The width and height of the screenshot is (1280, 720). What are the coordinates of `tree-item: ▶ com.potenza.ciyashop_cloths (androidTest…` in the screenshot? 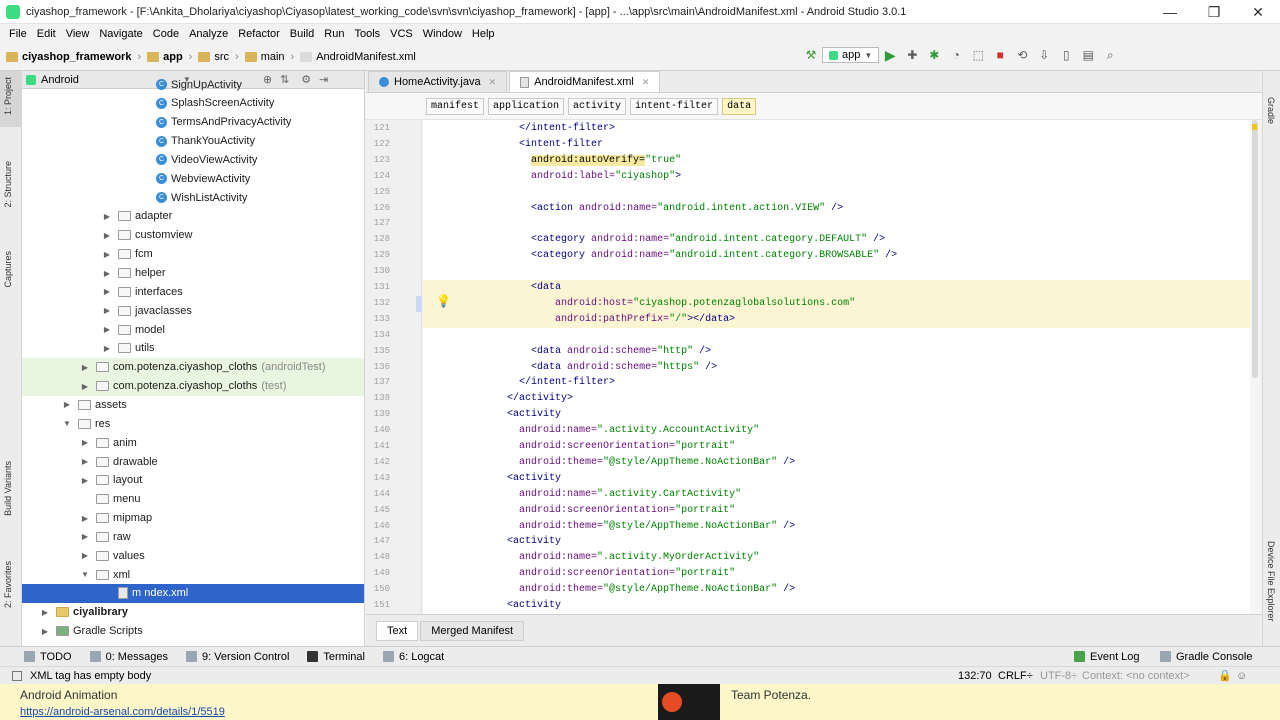 It's located at (193, 367).